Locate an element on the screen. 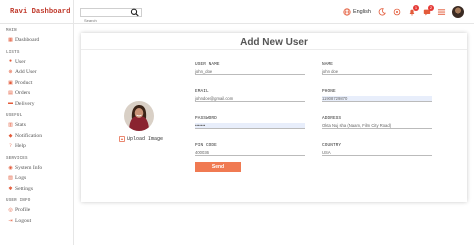 This screenshot has width=474, height=245. messages-icon: 2 is located at coordinates (428, 10).